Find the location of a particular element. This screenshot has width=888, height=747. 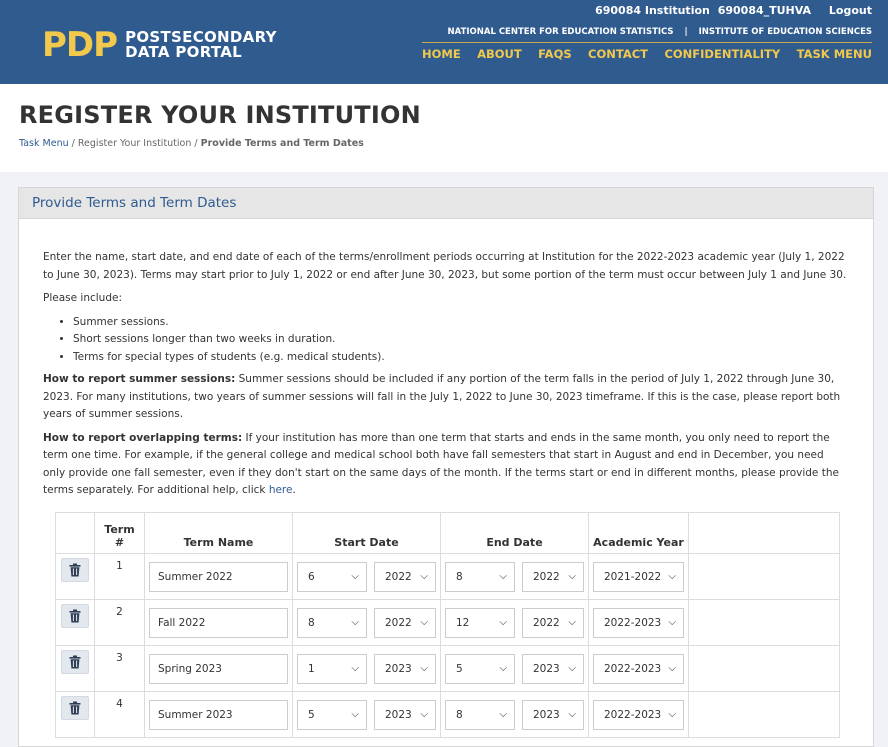

start-month-select: 5 ⌵ is located at coordinates (332, 714).